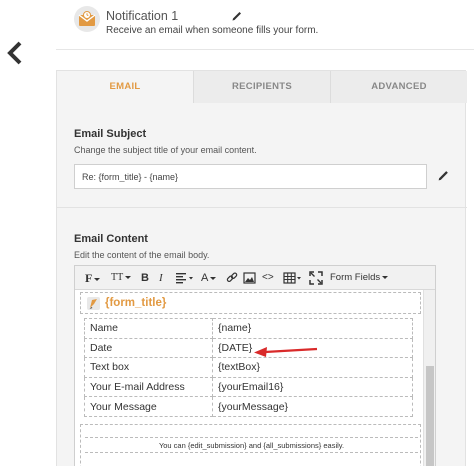 The image size is (474, 466). Describe the element at coordinates (125, 87) in the screenshot. I see `tab-email: EMAIL` at that location.